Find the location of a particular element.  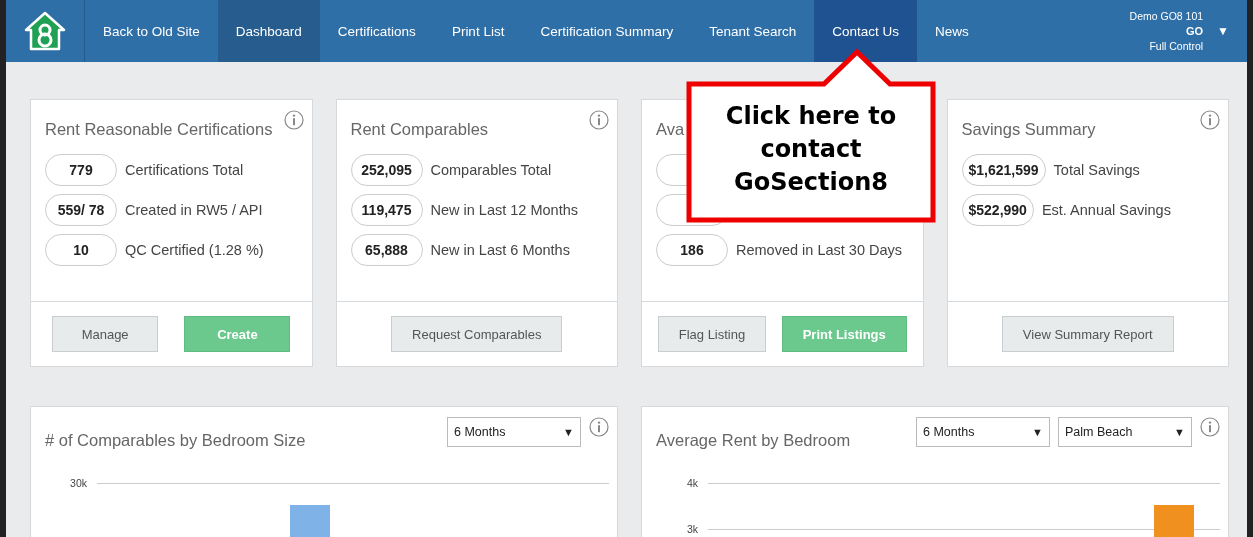

action-button: Flag Listing is located at coordinates (712, 334).